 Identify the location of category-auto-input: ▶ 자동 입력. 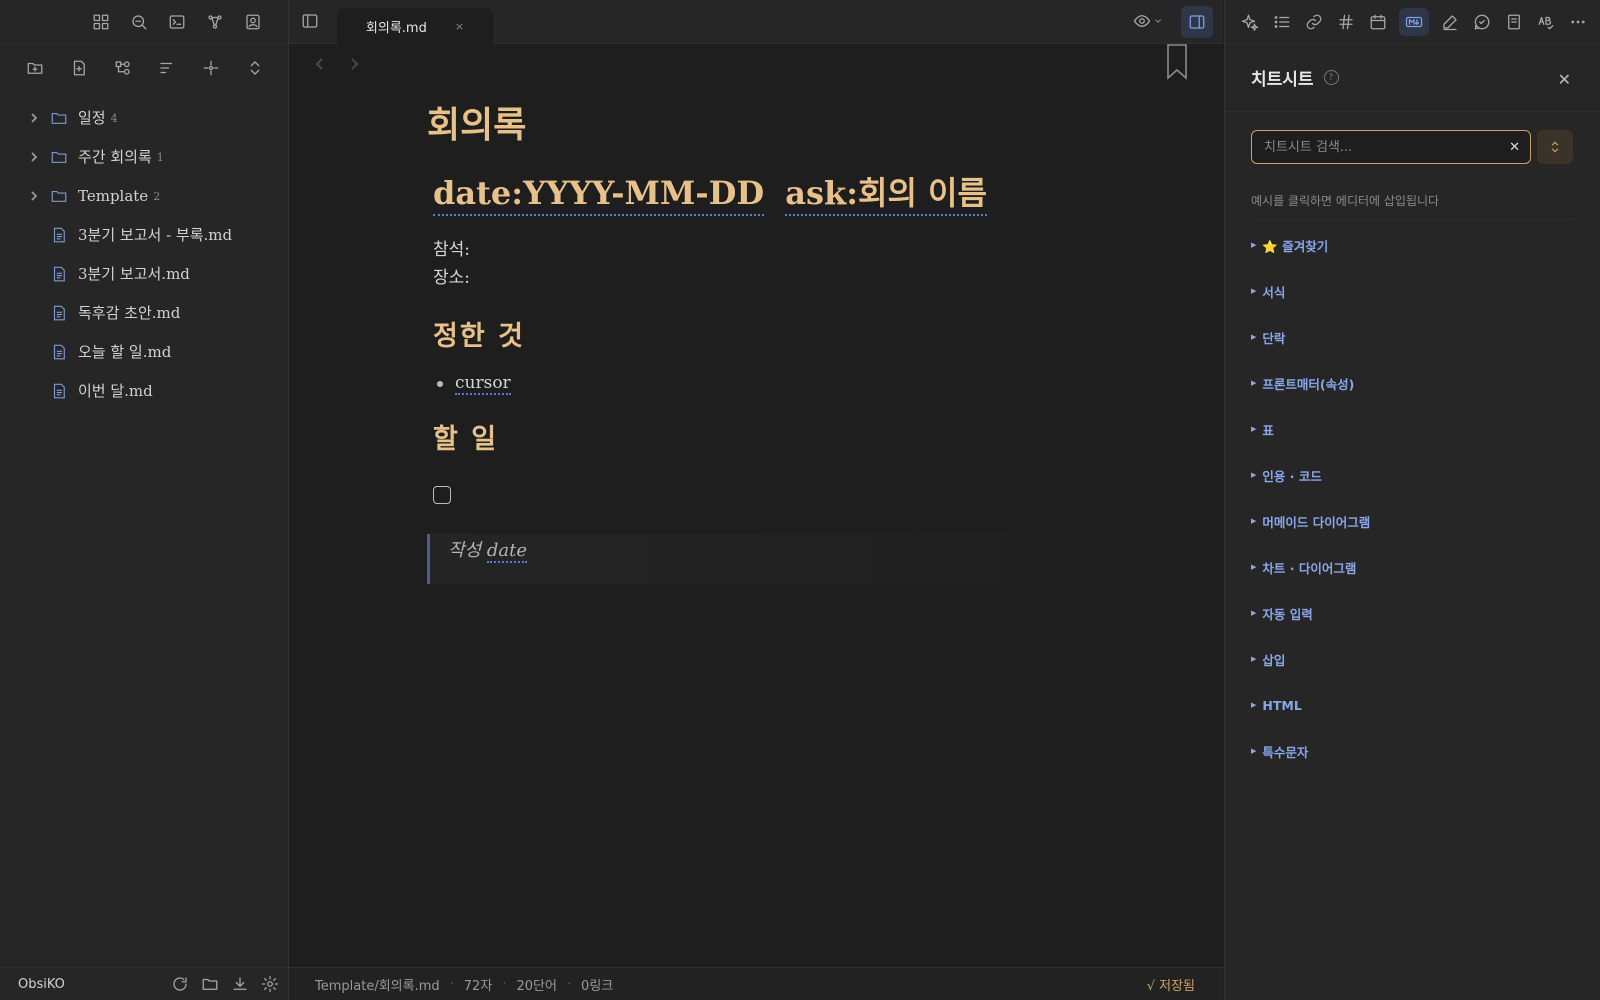
(1412, 613).